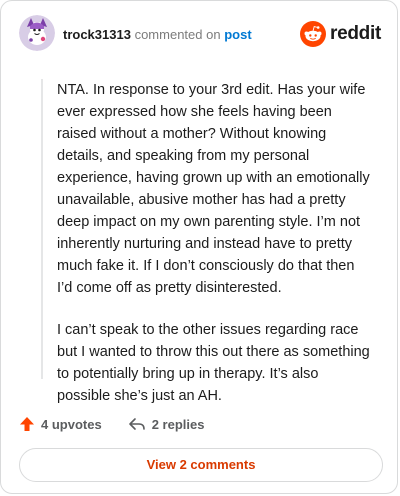 The width and height of the screenshot is (400, 496). I want to click on reddit-logo: reddit, so click(340, 34).